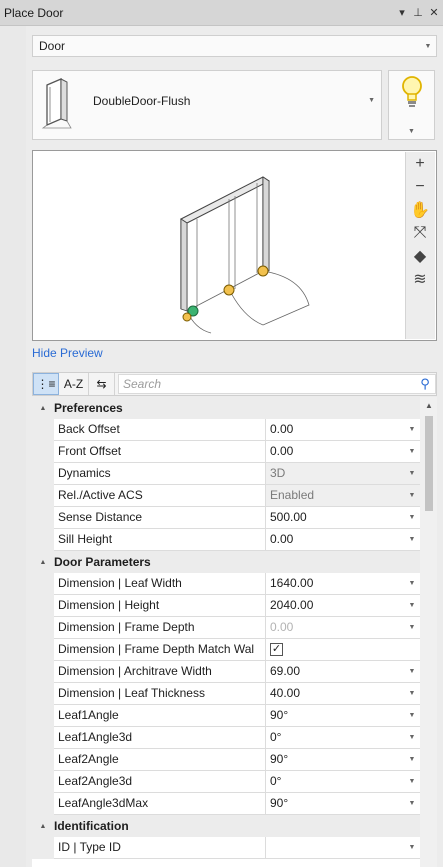 The image size is (443, 867). I want to click on property-value: 40.00, so click(285, 693).